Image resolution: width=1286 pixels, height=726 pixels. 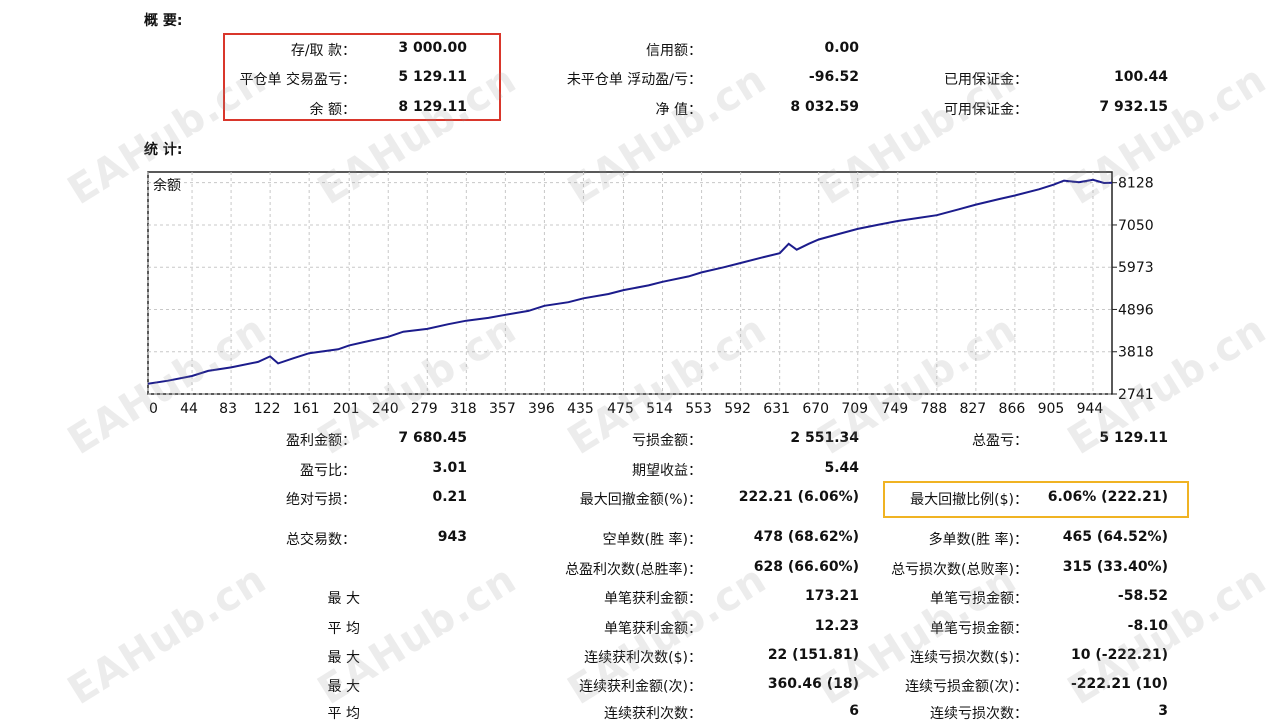 I want to click on max-drawdown-value: 222.21 (6.06%), so click(x=798, y=497).